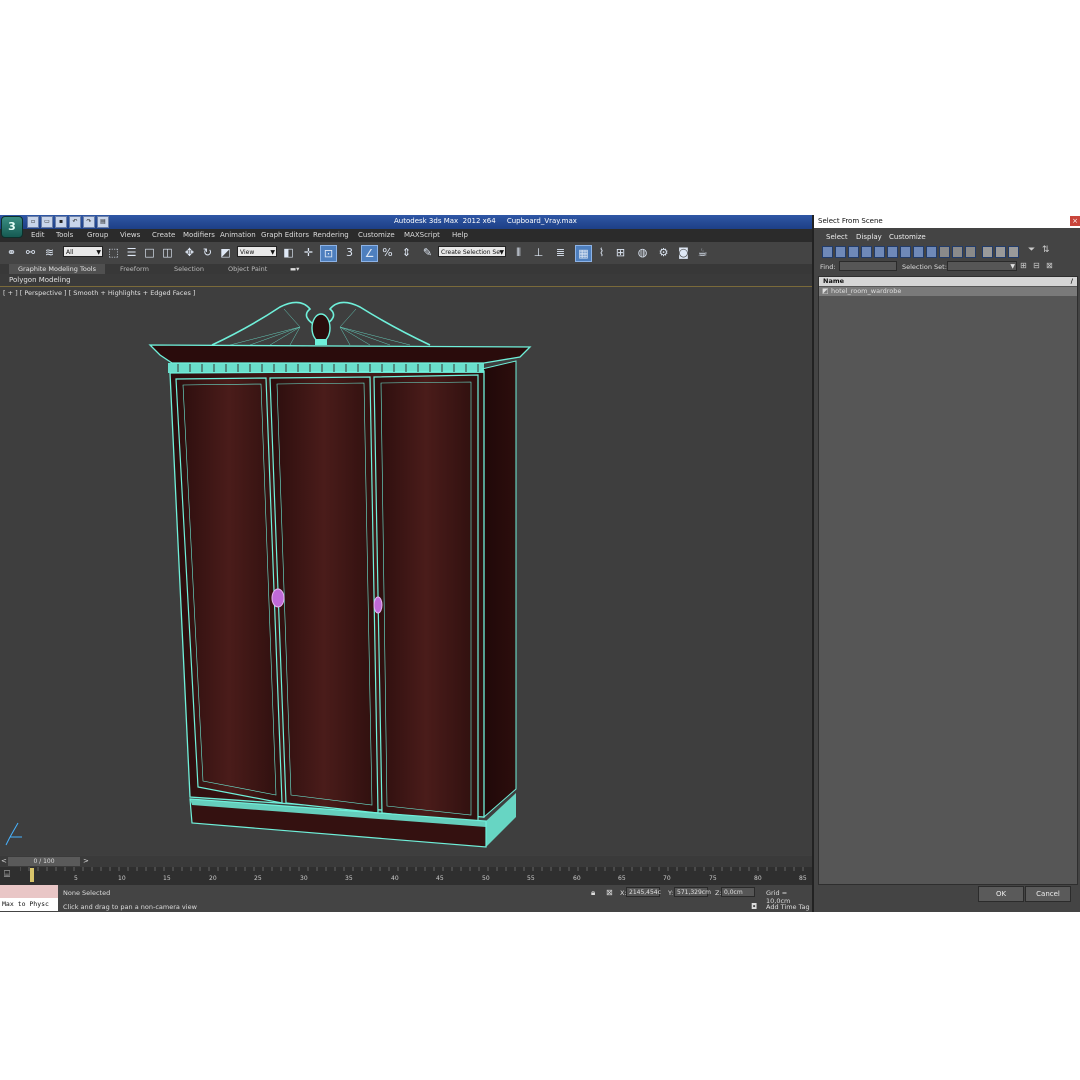 The image size is (1080, 1080). What do you see at coordinates (593, 893) in the screenshot?
I see `selection-lock-icon: 🔒︎` at bounding box center [593, 893].